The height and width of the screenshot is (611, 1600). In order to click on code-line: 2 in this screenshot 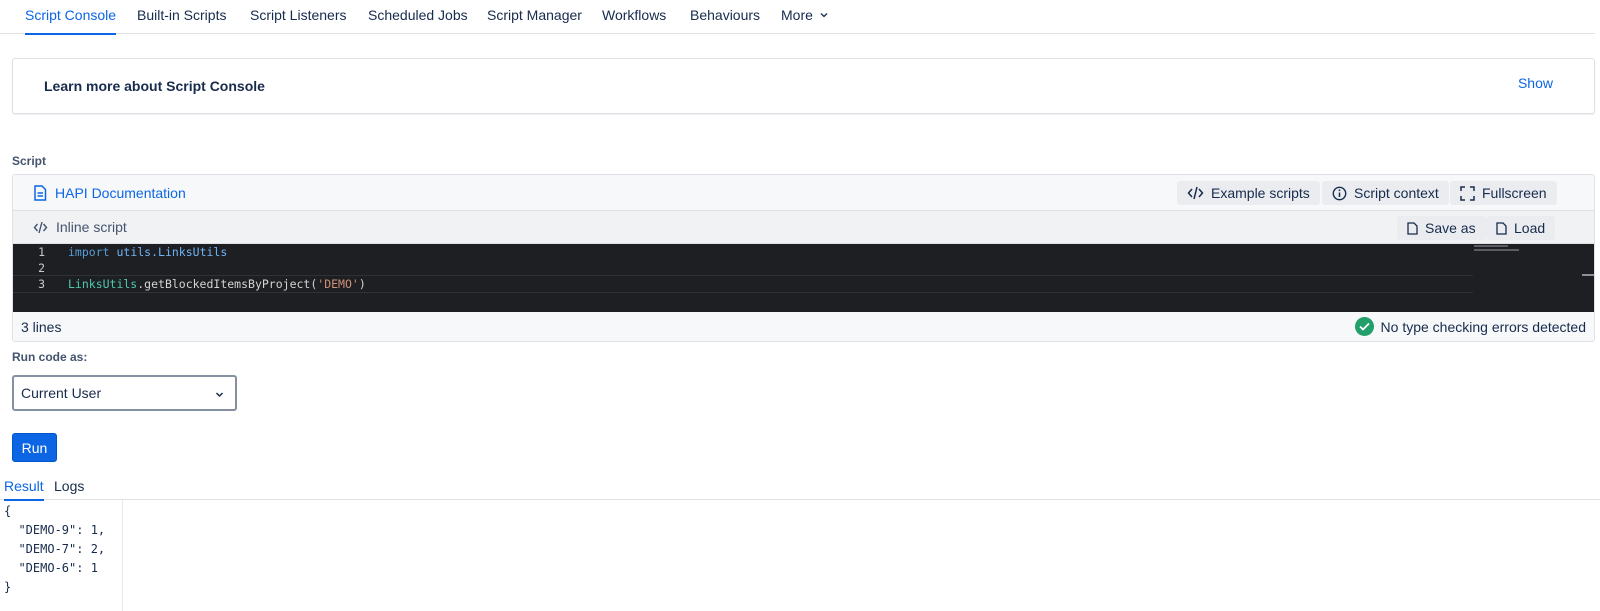, I will do `click(743, 268)`.